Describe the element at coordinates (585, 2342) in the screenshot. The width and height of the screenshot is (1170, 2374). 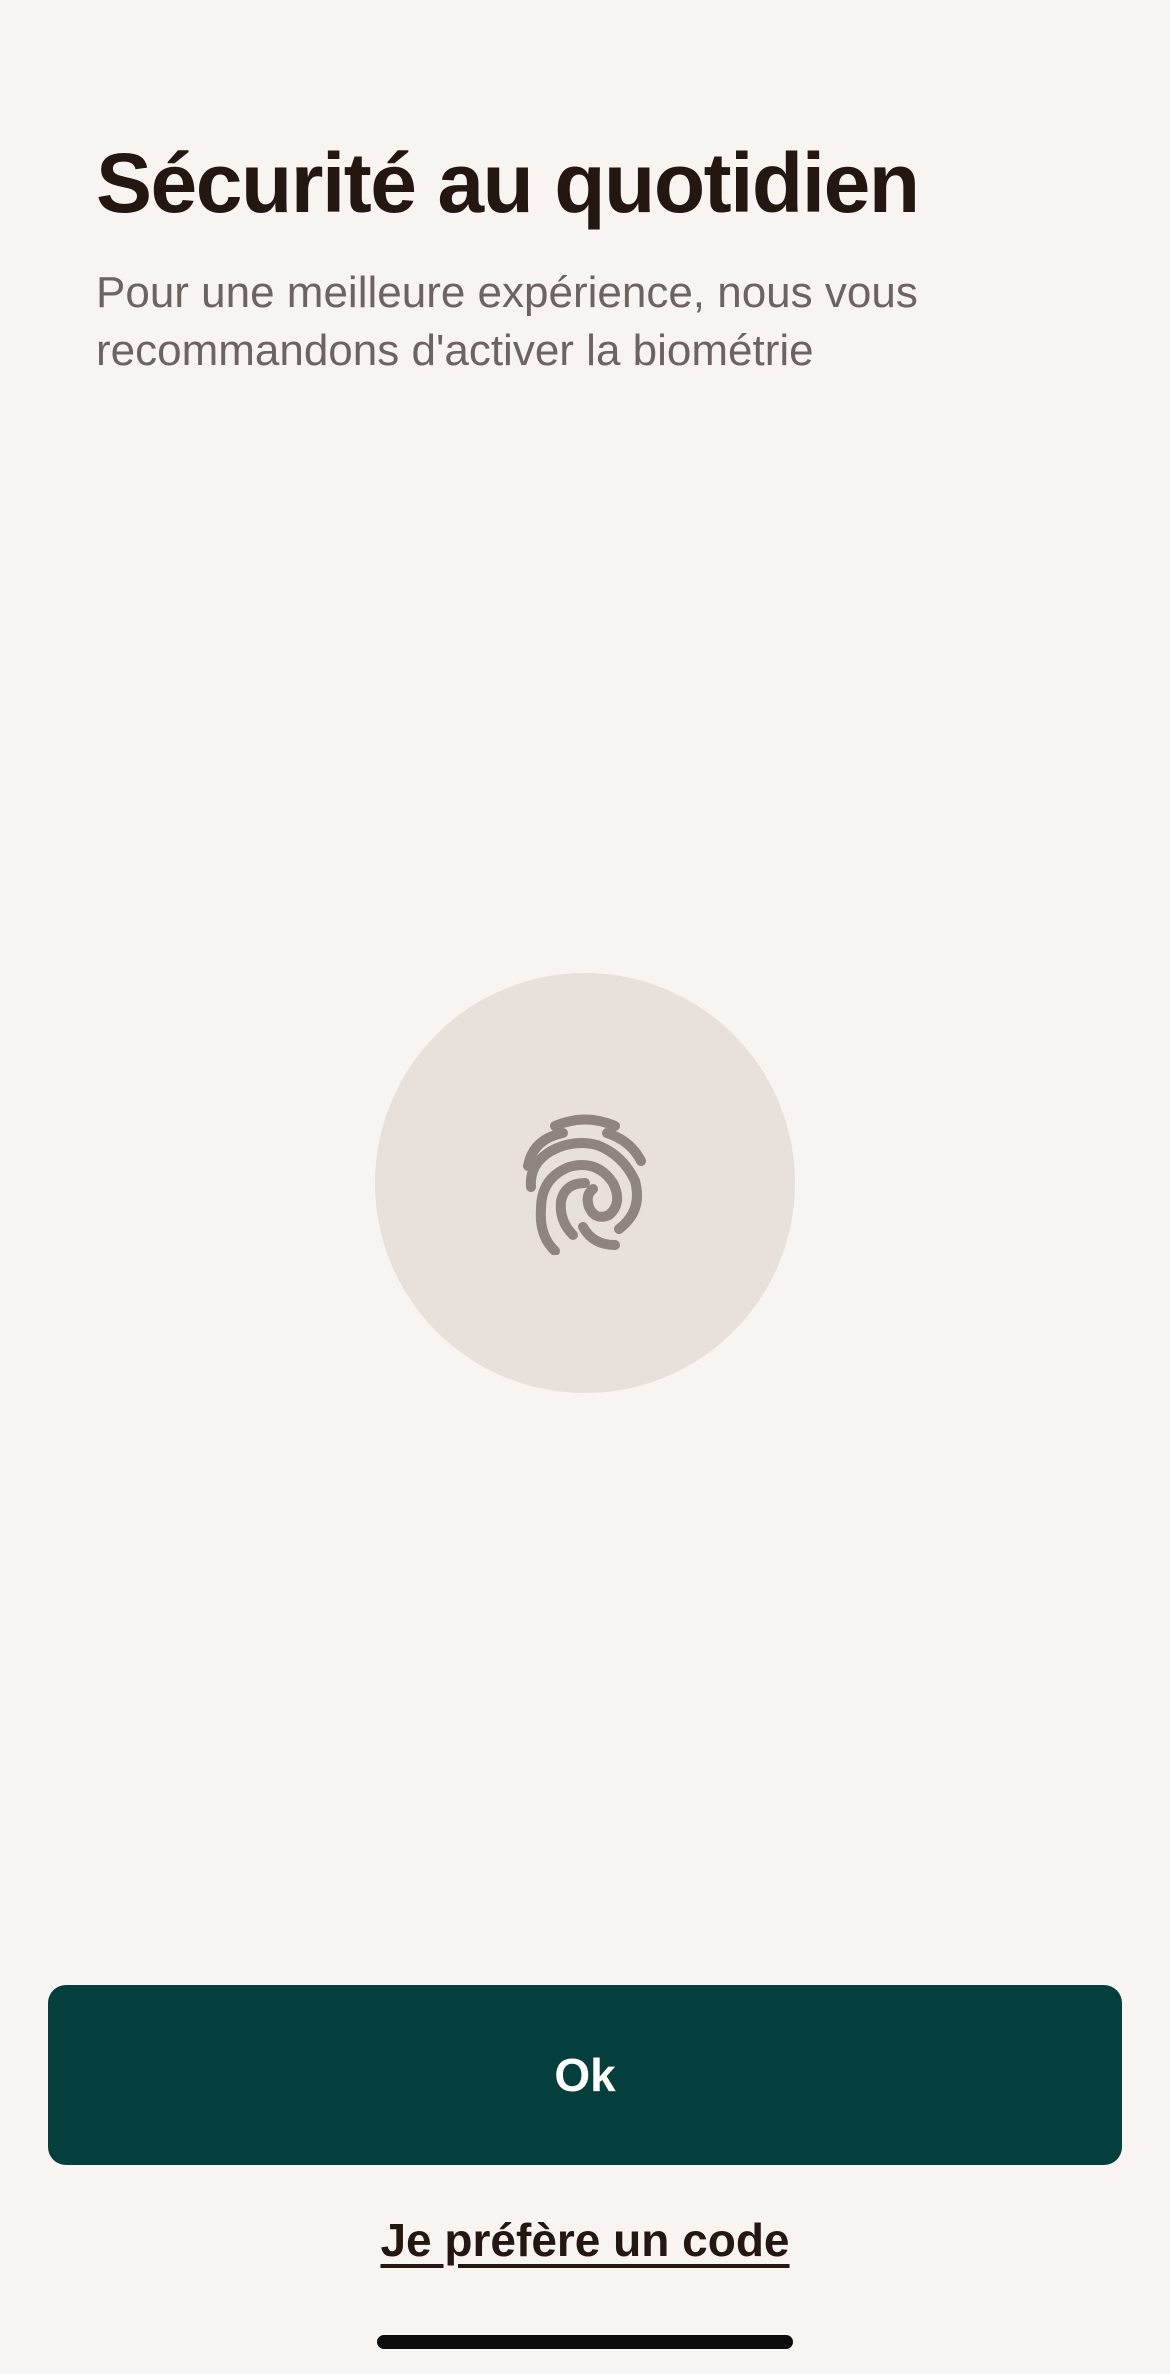
I see `home-indicator` at that location.